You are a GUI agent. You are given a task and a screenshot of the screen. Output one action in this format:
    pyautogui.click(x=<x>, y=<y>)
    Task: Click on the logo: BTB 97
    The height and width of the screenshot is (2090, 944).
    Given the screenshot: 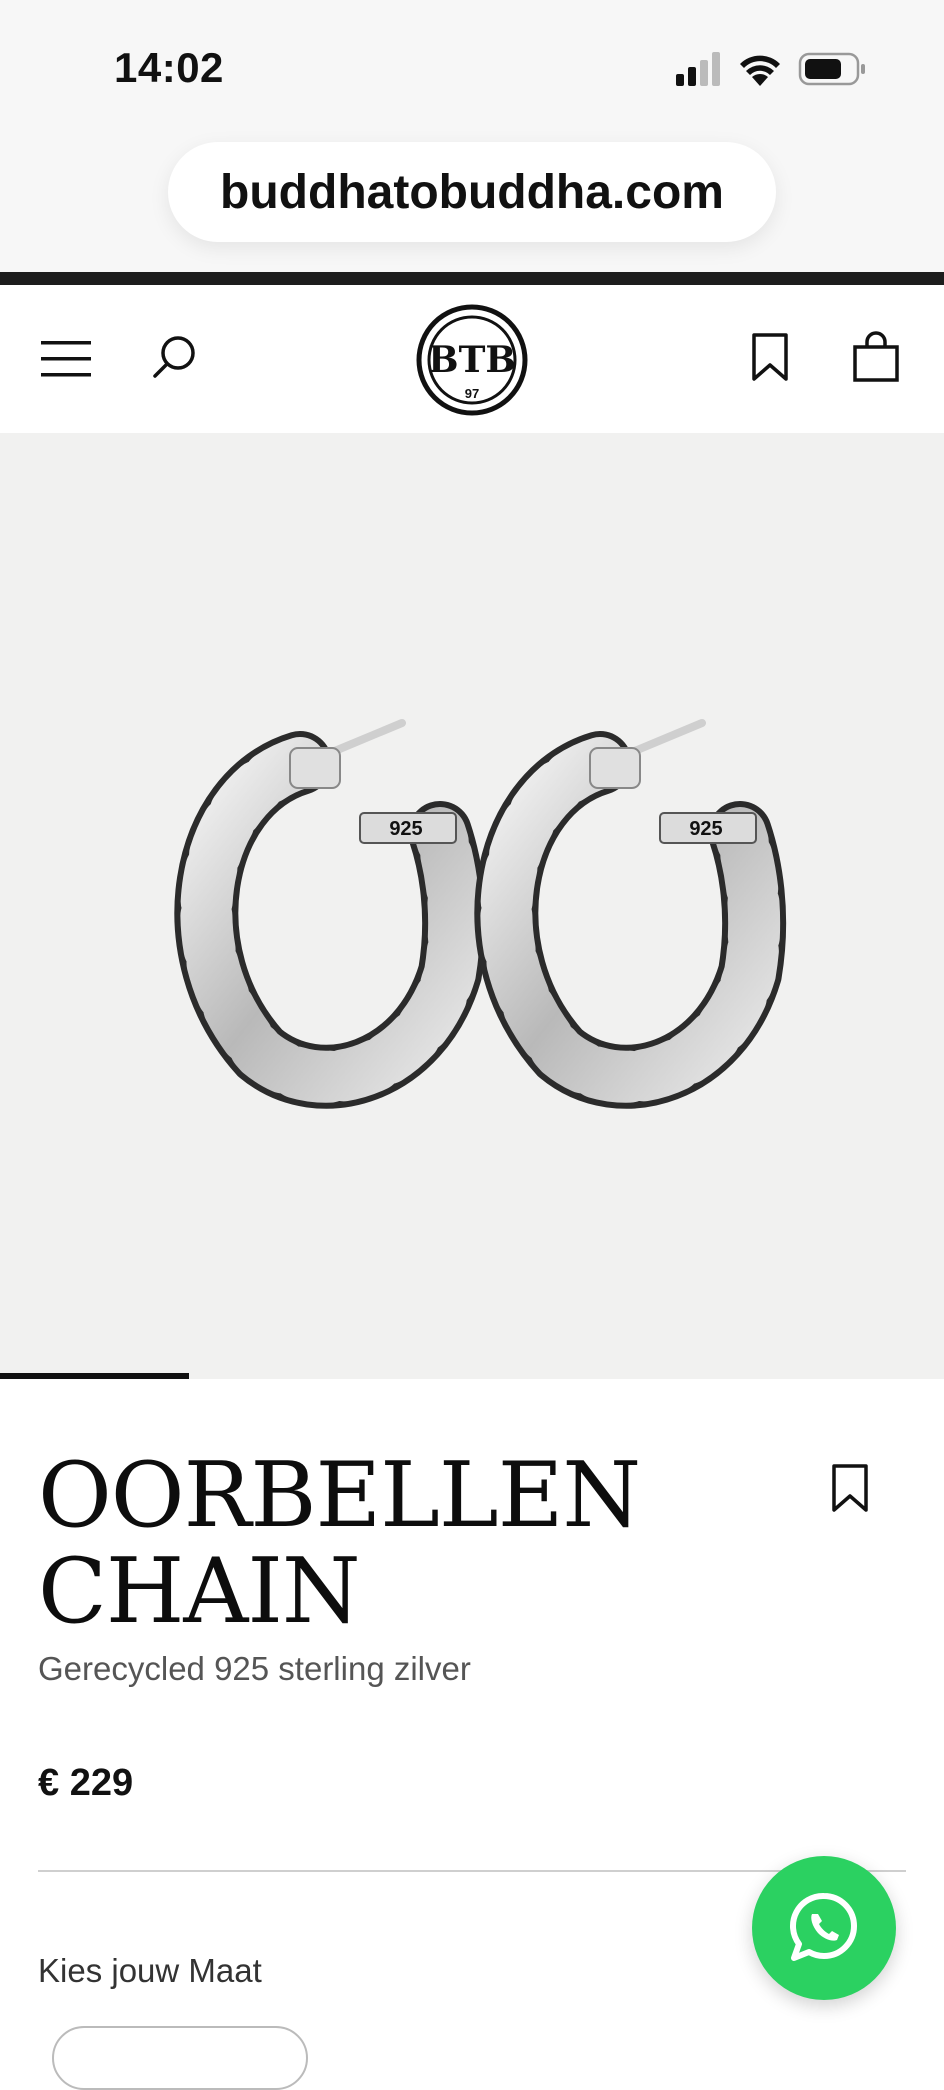 What is the action you would take?
    pyautogui.click(x=472, y=360)
    